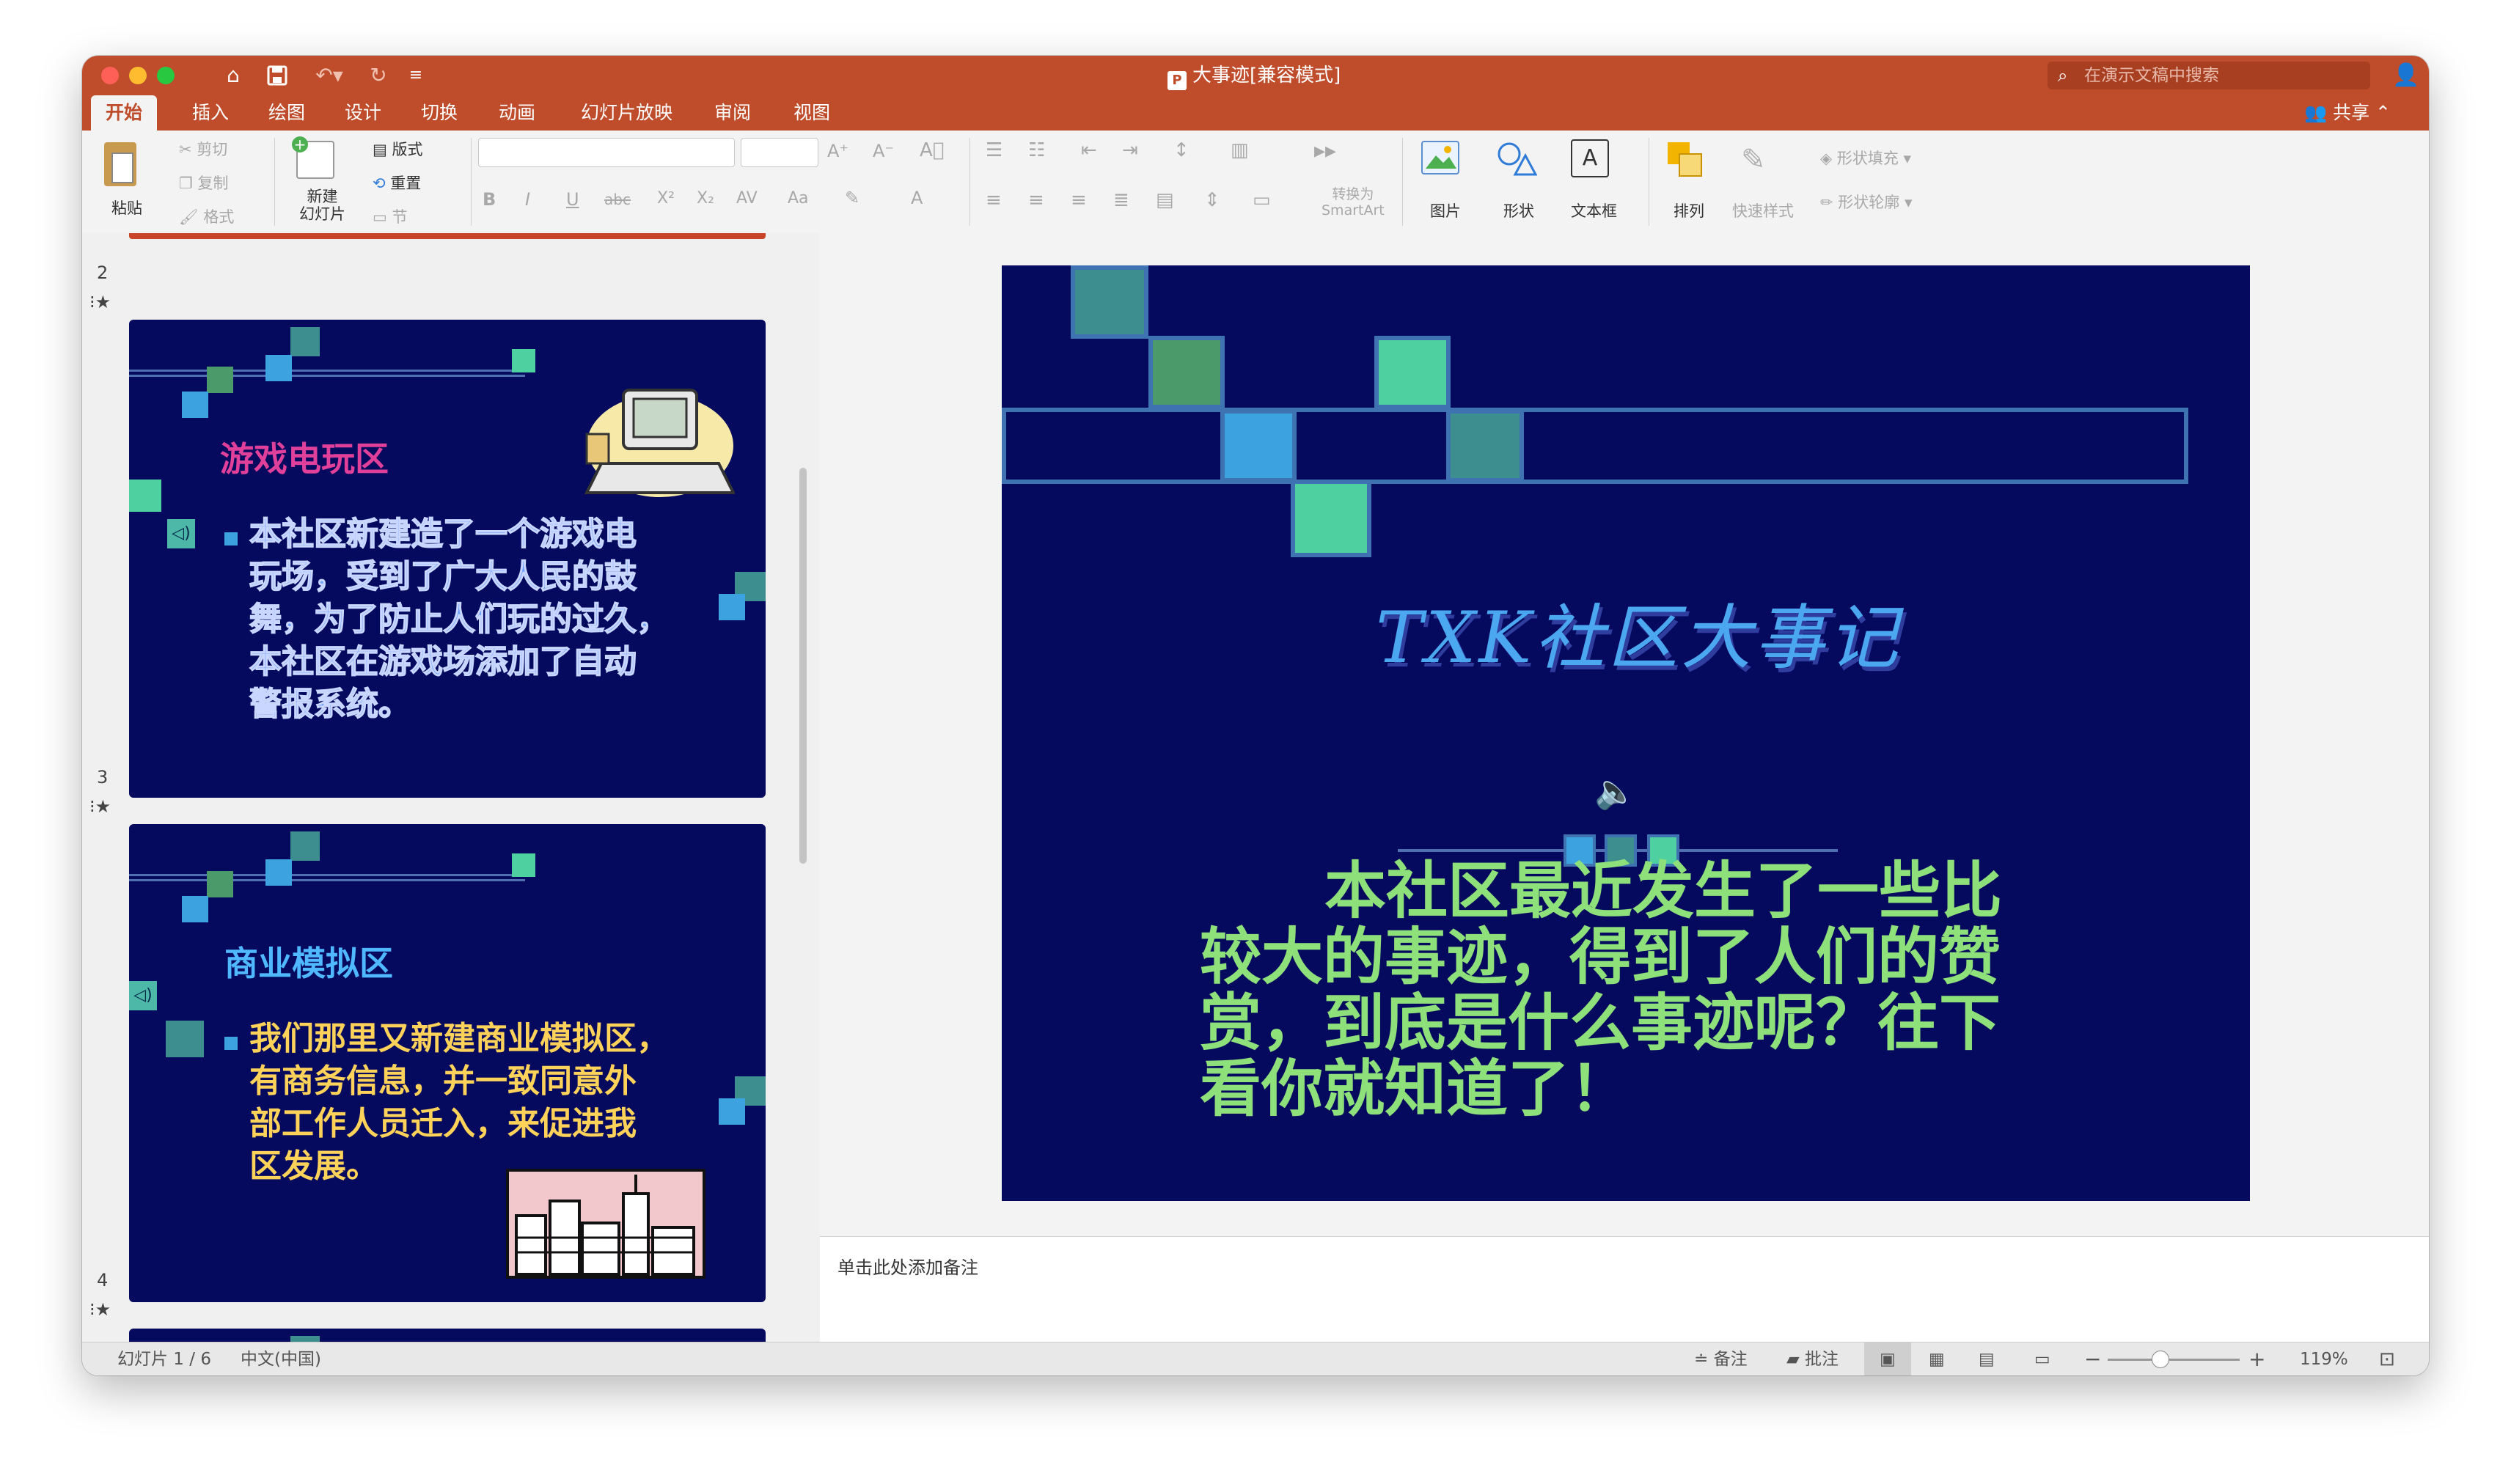  What do you see at coordinates (932, 150) in the screenshot?
I see `clear-formatting-icon: A⃠` at bounding box center [932, 150].